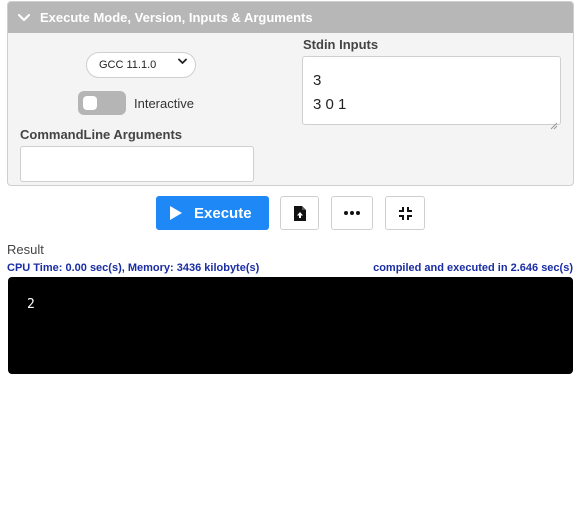 This screenshot has height=509, width=584. I want to click on resize-grip-icon, so click(554, 122).